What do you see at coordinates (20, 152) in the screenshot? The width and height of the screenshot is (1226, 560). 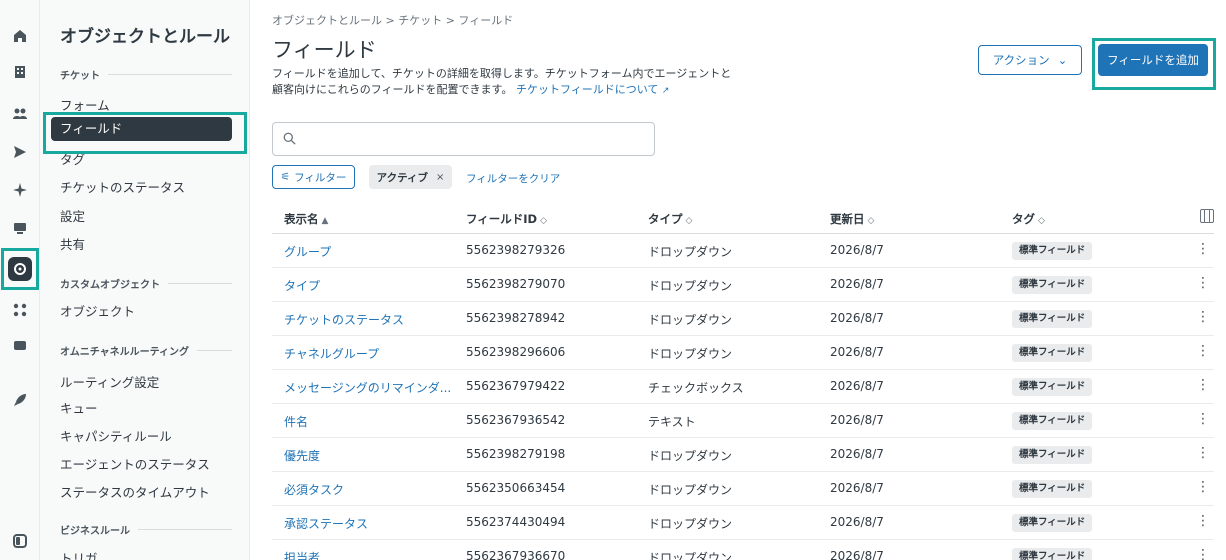 I see `send-icon` at bounding box center [20, 152].